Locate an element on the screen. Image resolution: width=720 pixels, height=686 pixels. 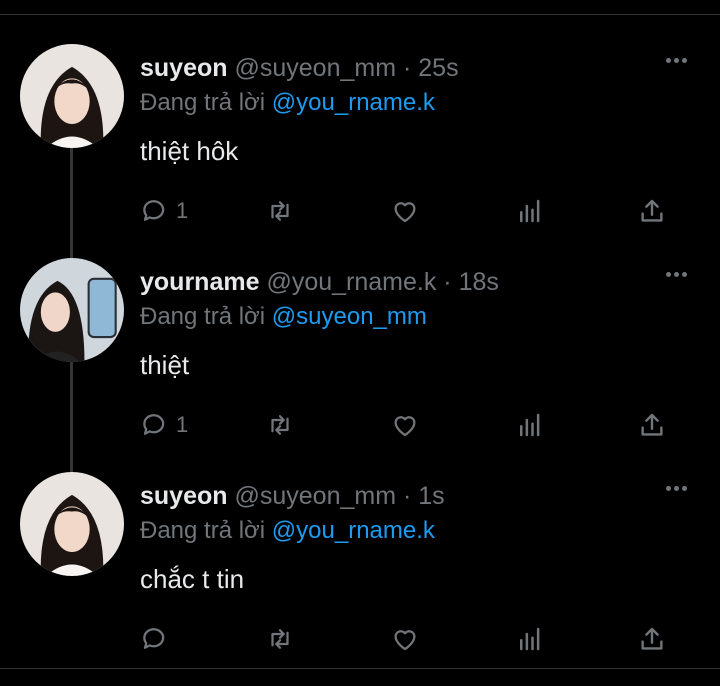
reply-button is located at coordinates (158, 639).